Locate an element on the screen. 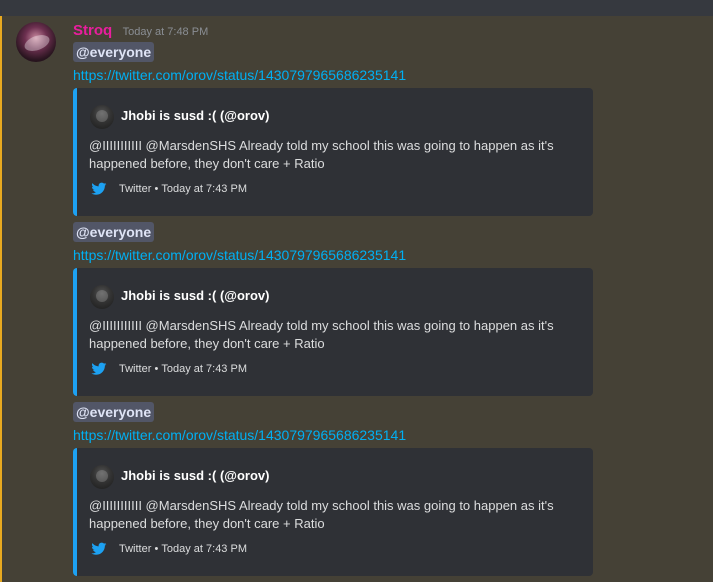 The image size is (713, 582). message-header: Stroq Today at 7:48 PM is located at coordinates (140, 32).